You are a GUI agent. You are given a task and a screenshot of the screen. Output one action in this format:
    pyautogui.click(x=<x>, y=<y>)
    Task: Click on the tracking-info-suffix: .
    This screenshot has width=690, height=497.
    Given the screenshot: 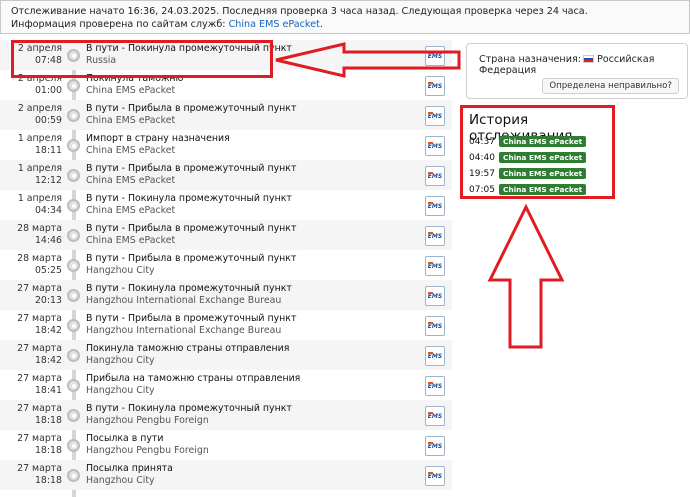 What is the action you would take?
    pyautogui.click(x=321, y=24)
    